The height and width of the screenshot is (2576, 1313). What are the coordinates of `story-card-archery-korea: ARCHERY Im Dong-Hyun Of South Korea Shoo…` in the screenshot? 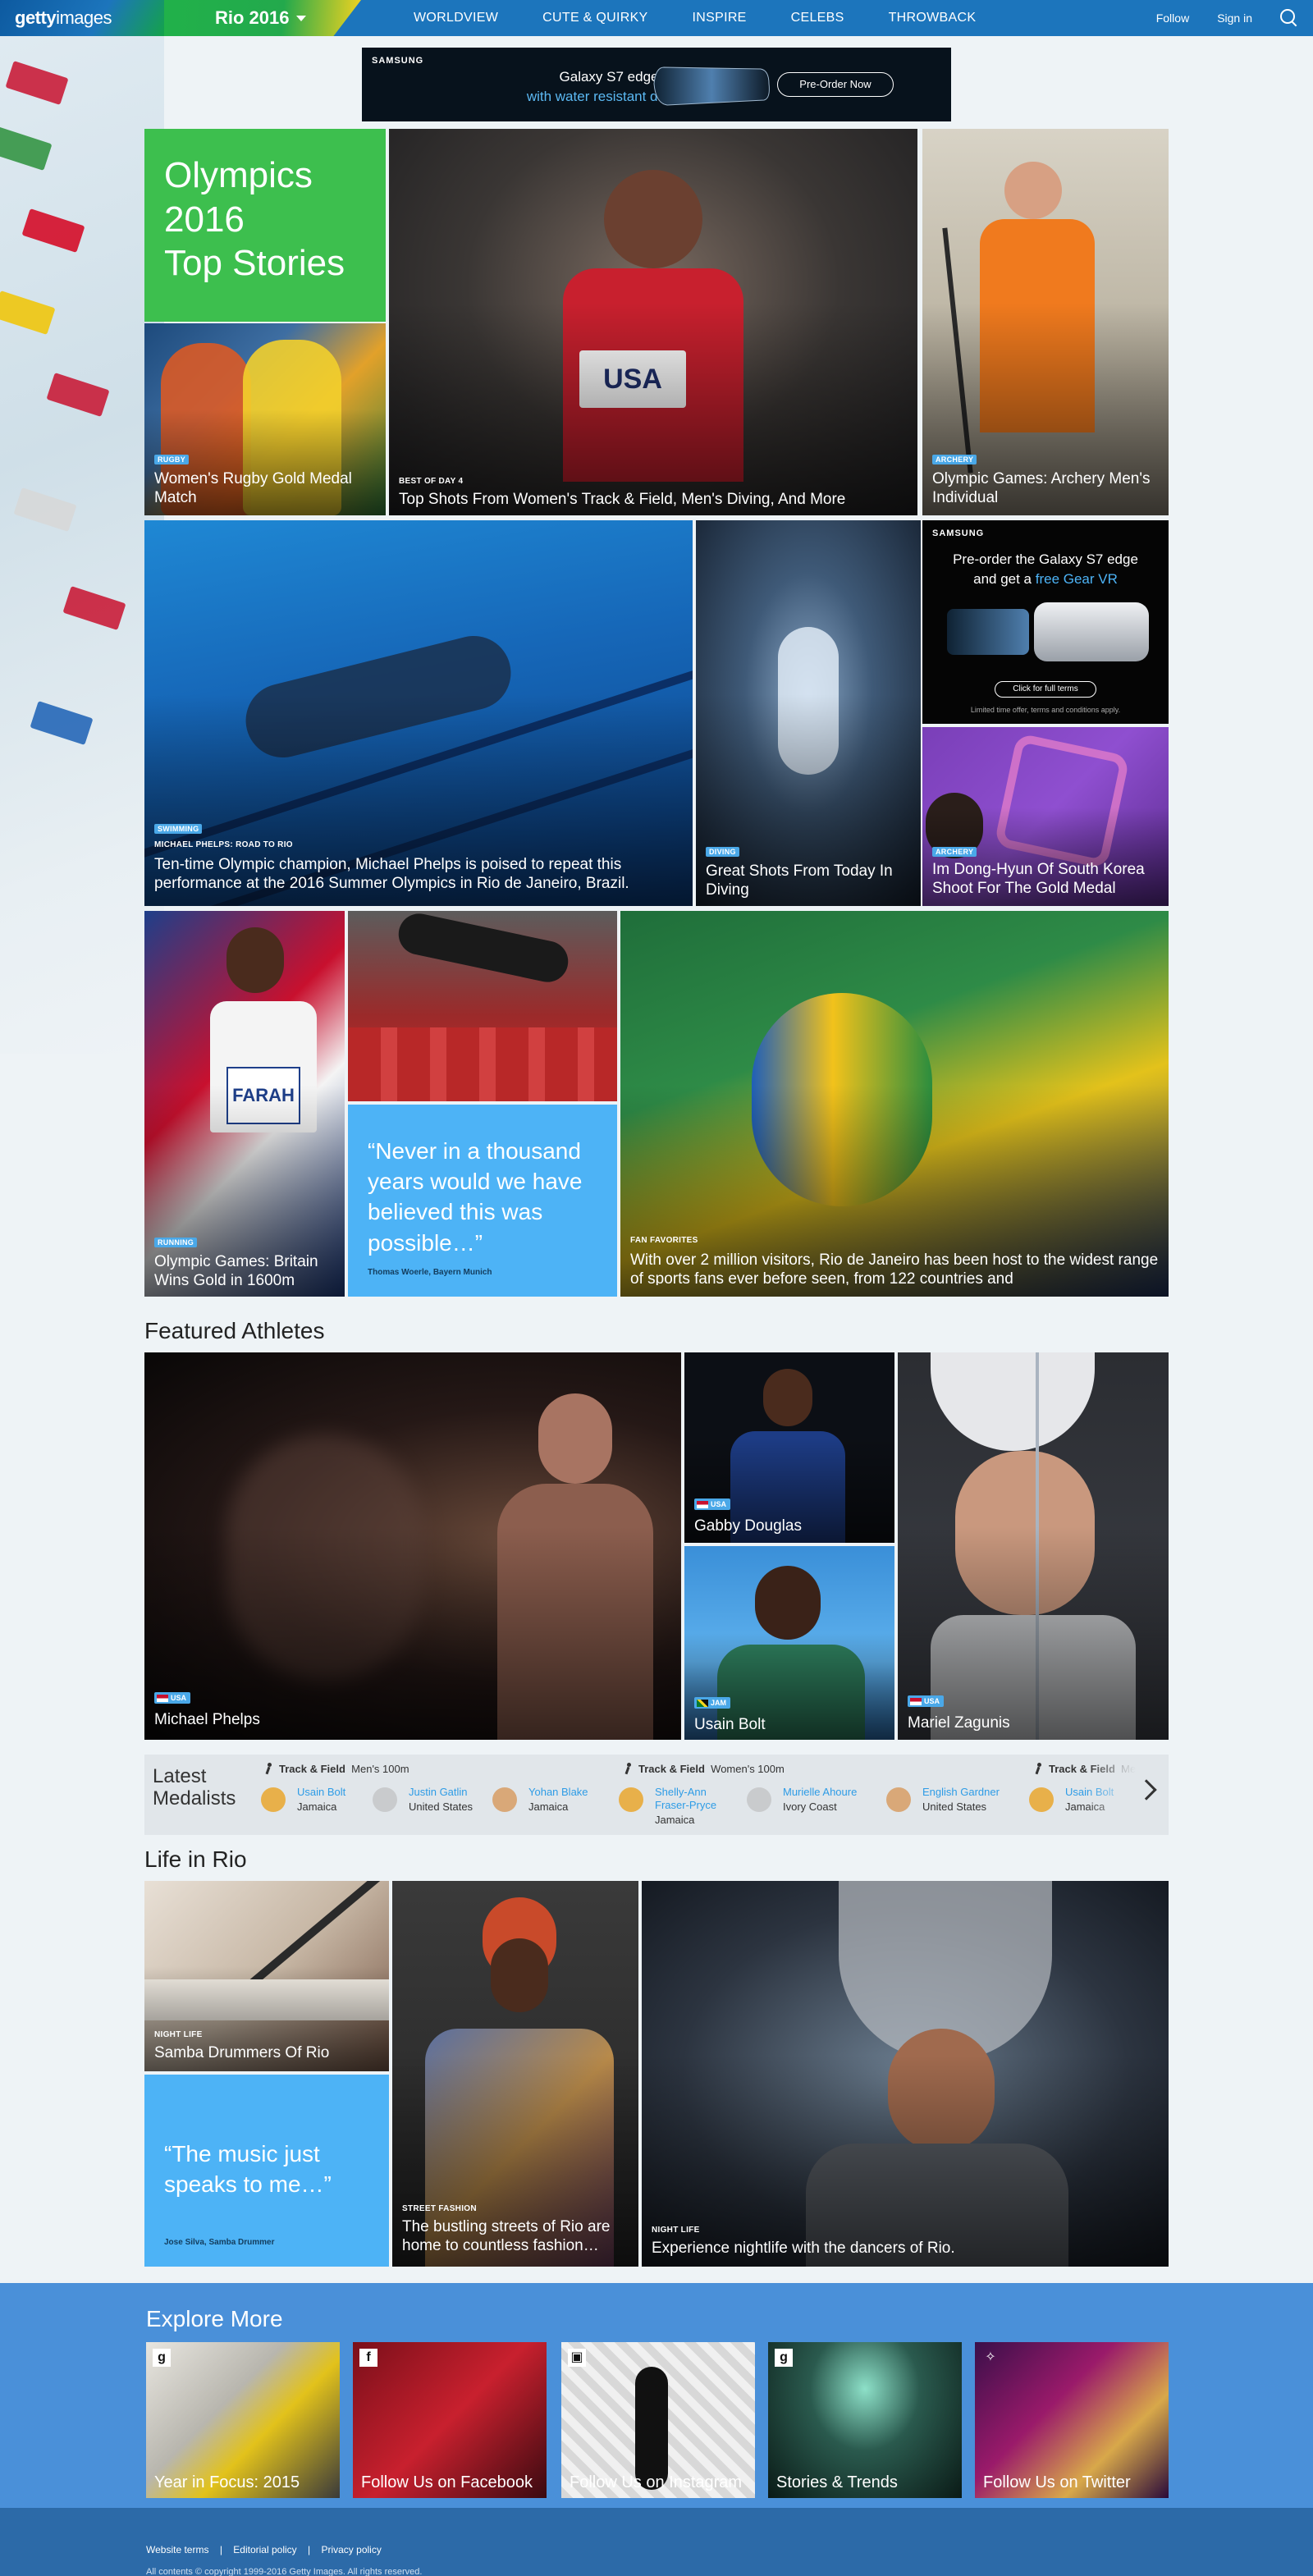 It's located at (1045, 816).